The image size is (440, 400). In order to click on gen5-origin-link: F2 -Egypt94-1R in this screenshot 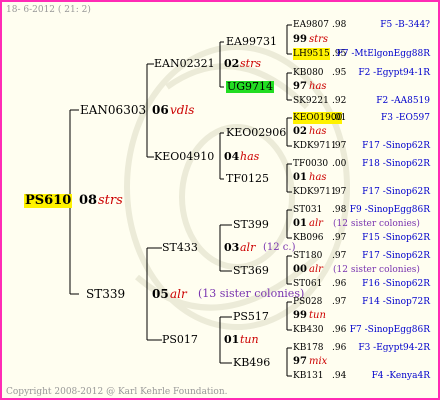, I will do `click(394, 73)`.